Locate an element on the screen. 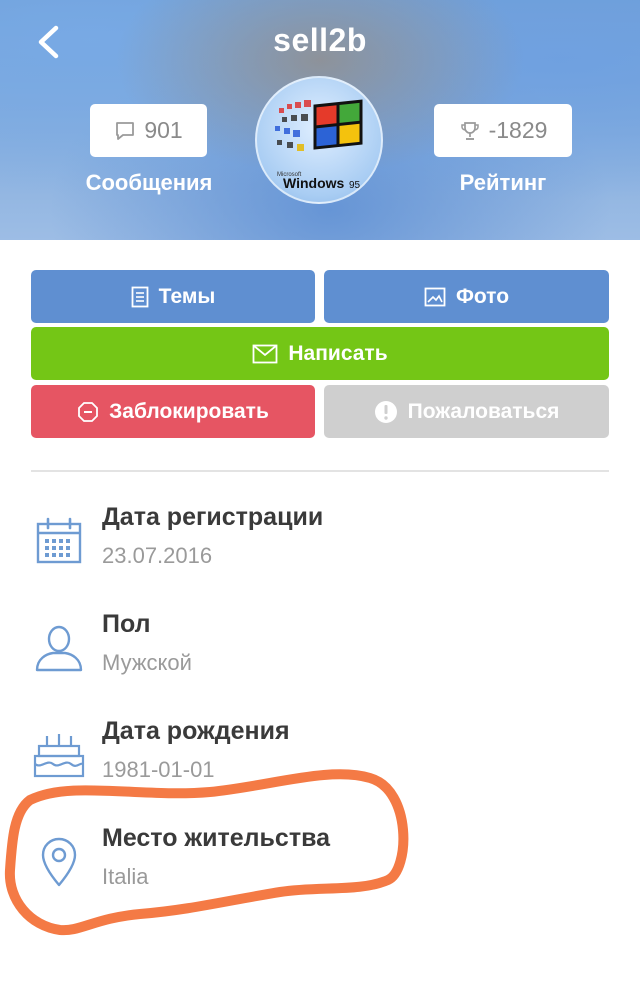 This screenshot has height=986, width=640. info-residence: Место жительства Italia is located at coordinates (320, 864).